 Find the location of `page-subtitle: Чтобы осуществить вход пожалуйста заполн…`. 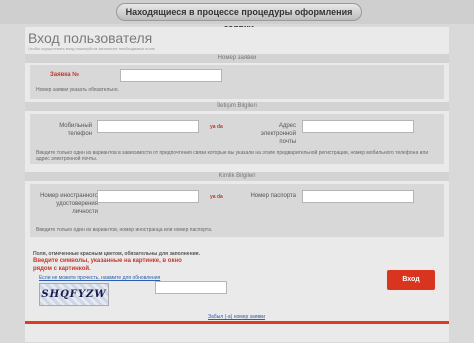

page-subtitle: Чтобы осуществить вход пожалуйста заполн… is located at coordinates (92, 48).